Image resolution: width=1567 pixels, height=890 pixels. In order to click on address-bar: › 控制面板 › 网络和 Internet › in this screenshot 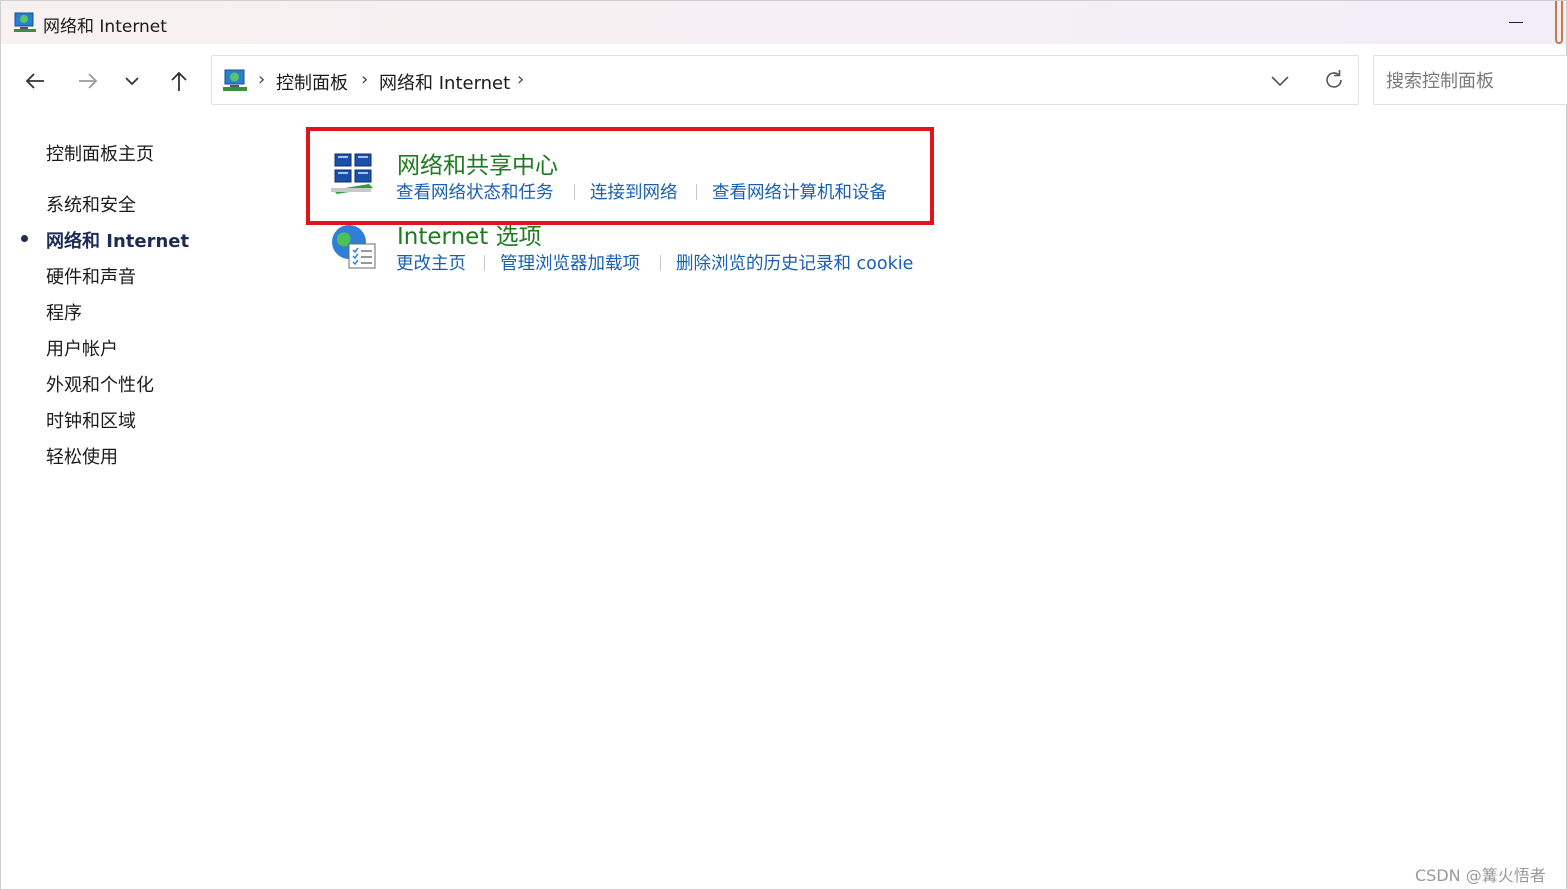, I will do `click(785, 80)`.